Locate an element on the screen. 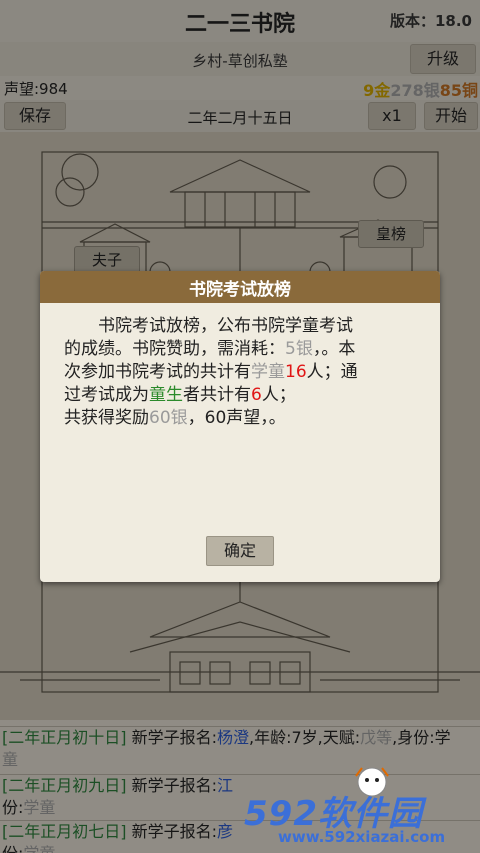 This screenshot has width=480, height=853. message-line: 人；通 is located at coordinates (332, 372).